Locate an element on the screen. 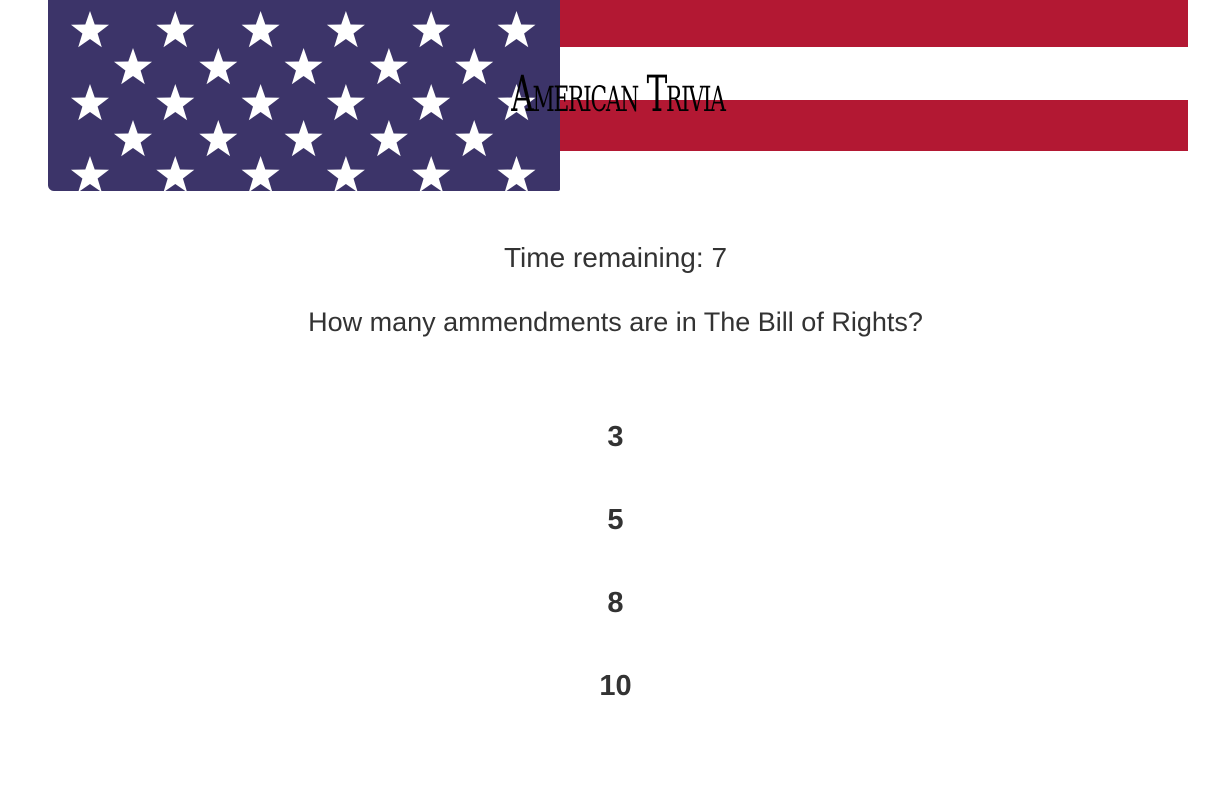 The height and width of the screenshot is (812, 1231). answer-option: 10 is located at coordinates (615, 685).